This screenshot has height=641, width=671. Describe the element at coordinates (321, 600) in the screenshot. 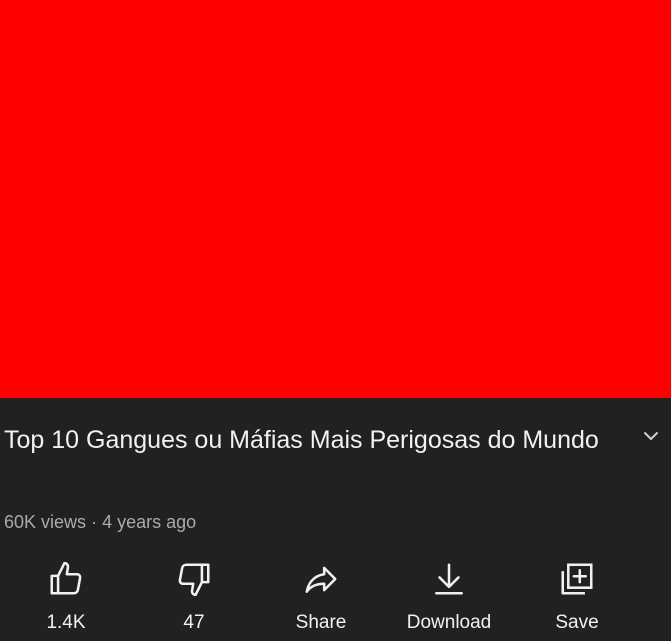

I see `share-button: Share` at that location.